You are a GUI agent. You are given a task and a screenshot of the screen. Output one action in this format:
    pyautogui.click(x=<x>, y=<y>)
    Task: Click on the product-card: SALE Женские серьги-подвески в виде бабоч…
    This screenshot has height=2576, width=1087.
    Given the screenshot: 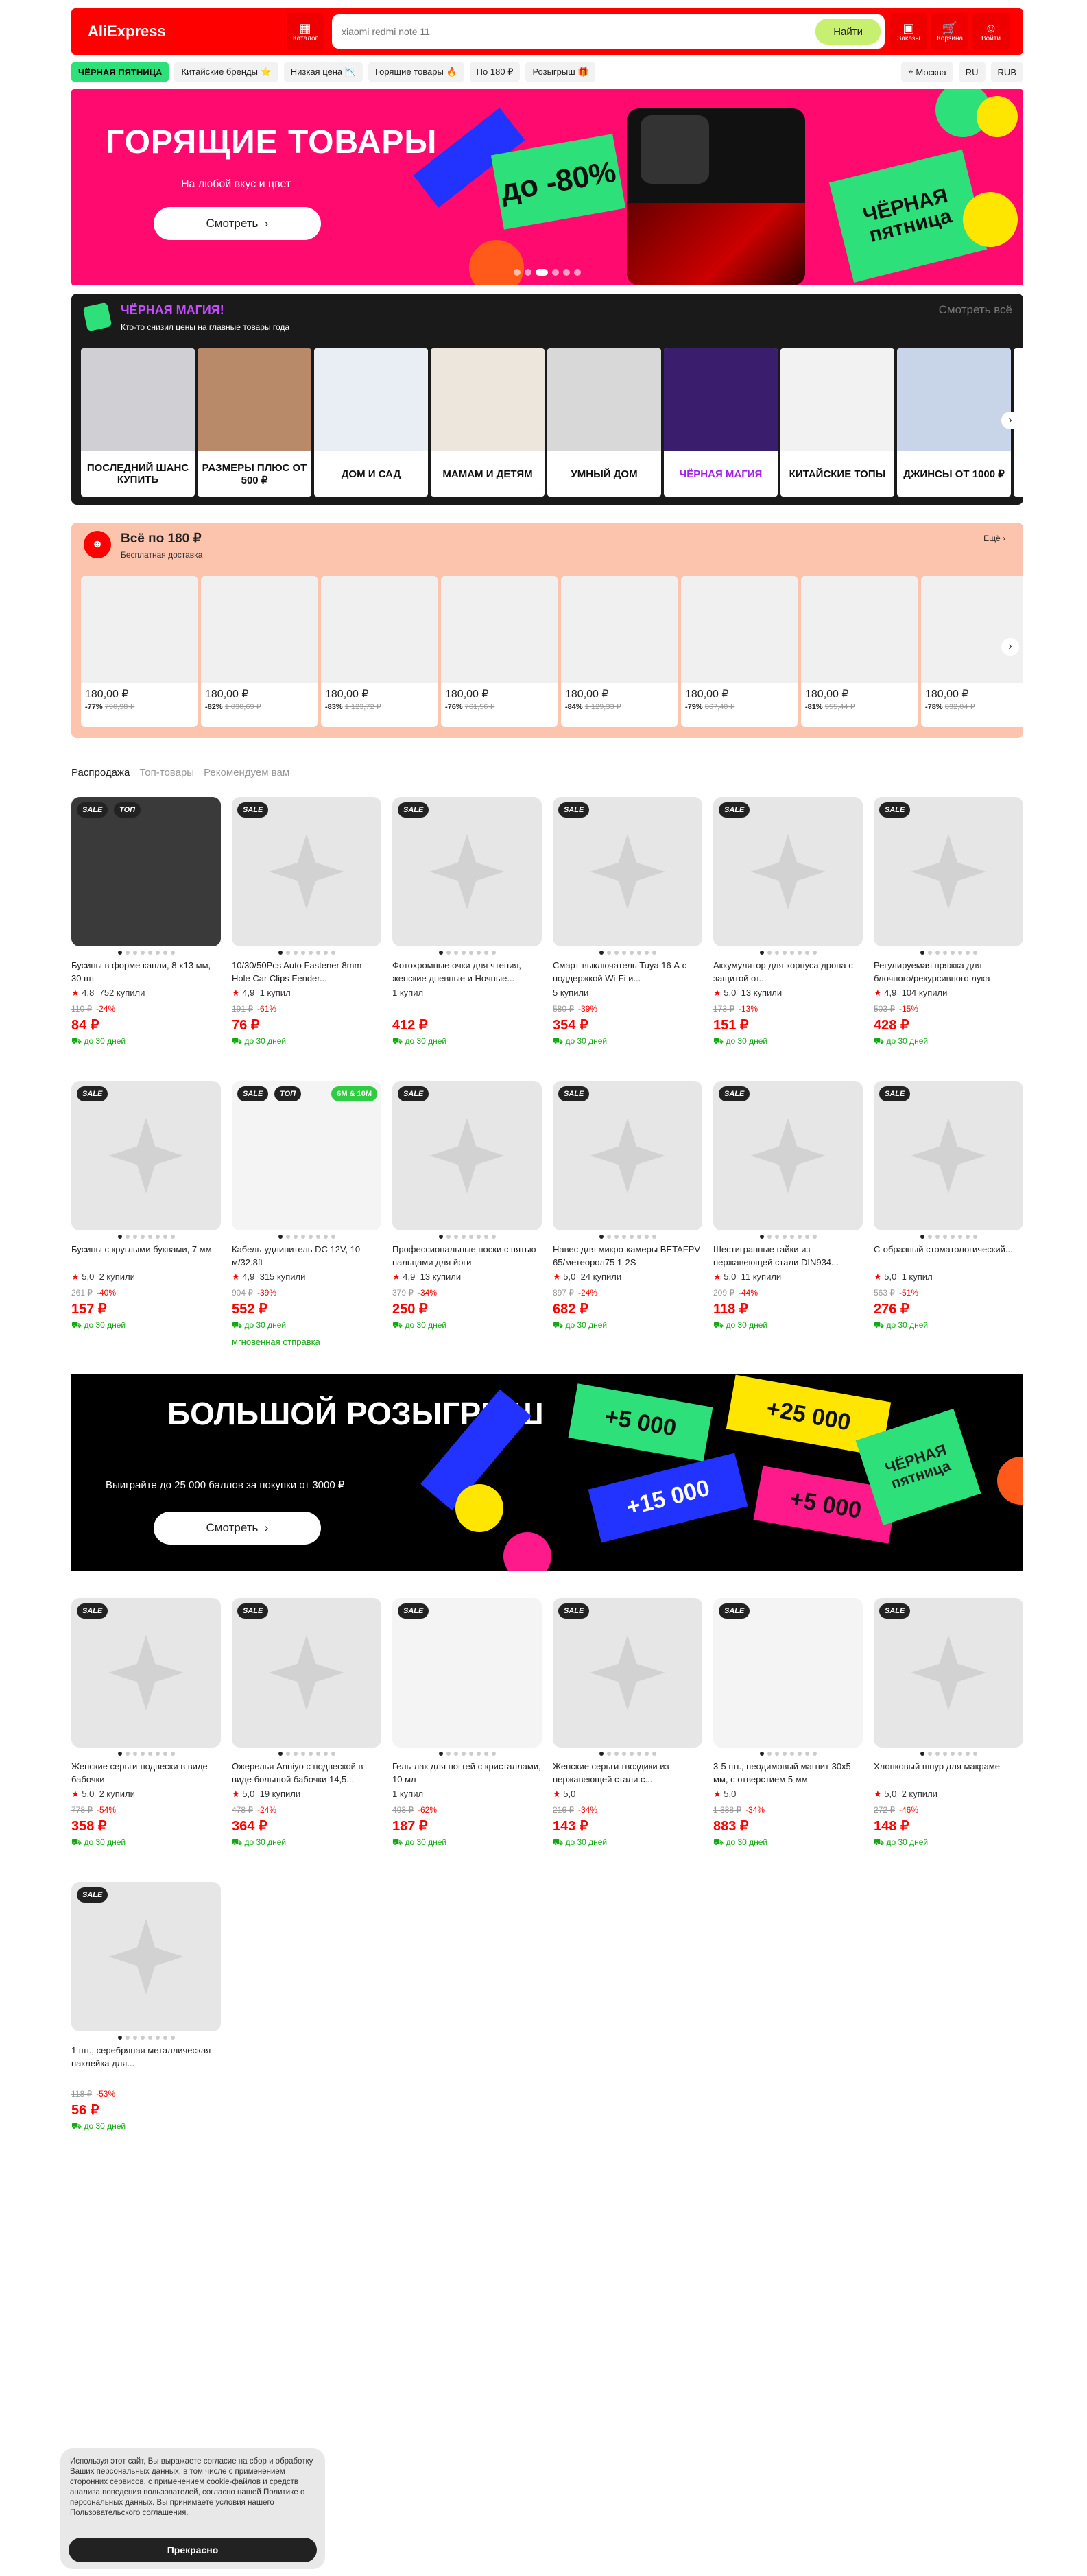 What is the action you would take?
    pyautogui.click(x=146, y=1723)
    